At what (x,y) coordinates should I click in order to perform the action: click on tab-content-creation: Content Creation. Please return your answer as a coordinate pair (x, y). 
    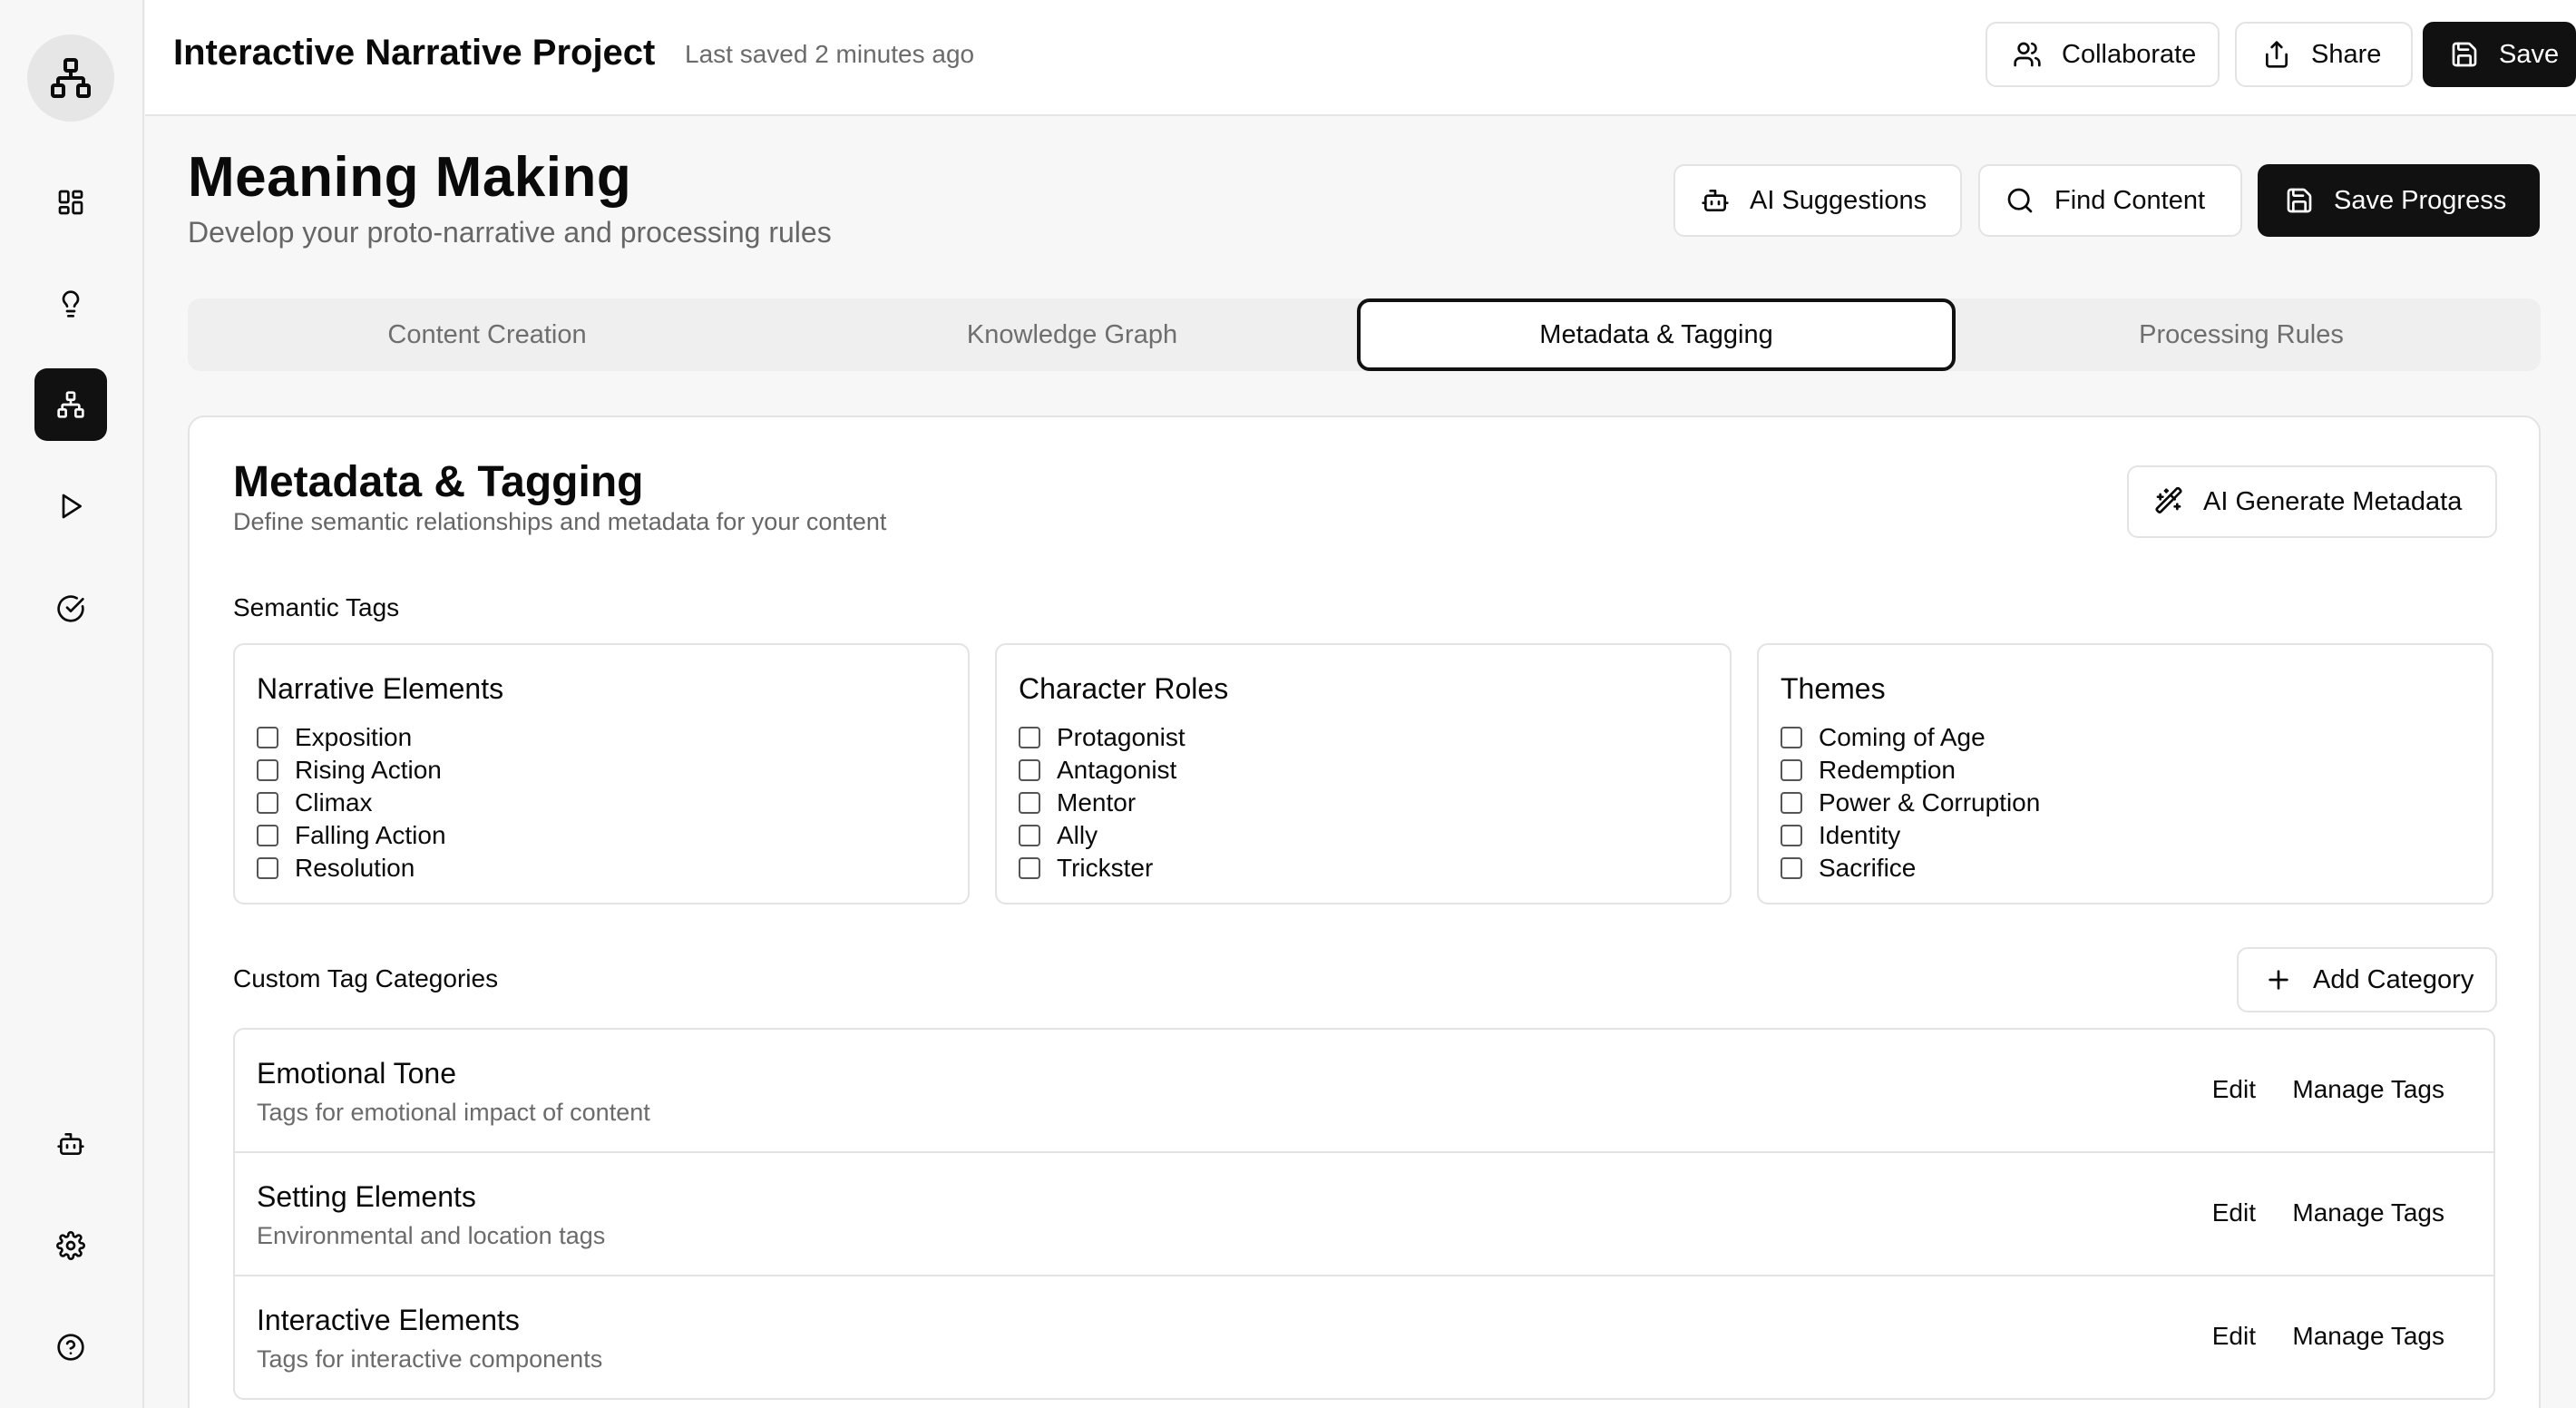
    Looking at the image, I should click on (487, 334).